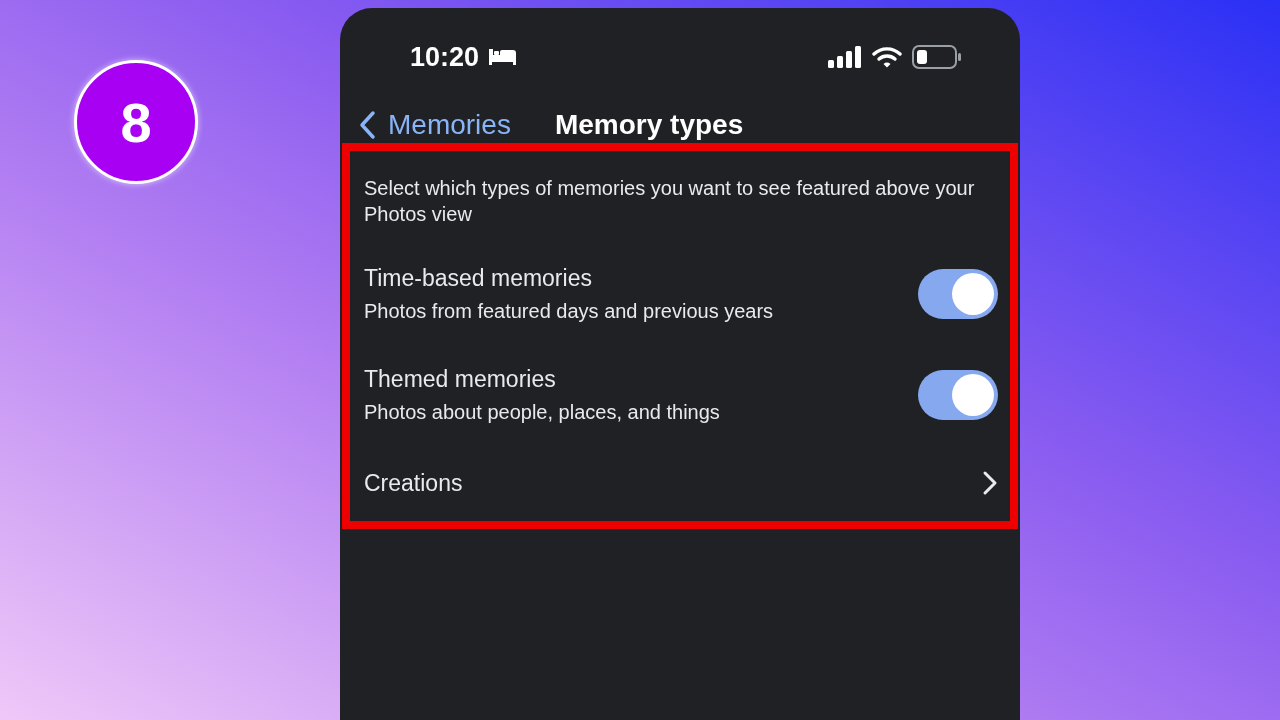 The width and height of the screenshot is (1280, 720). I want to click on setting-title: Time-based memories, so click(478, 278).